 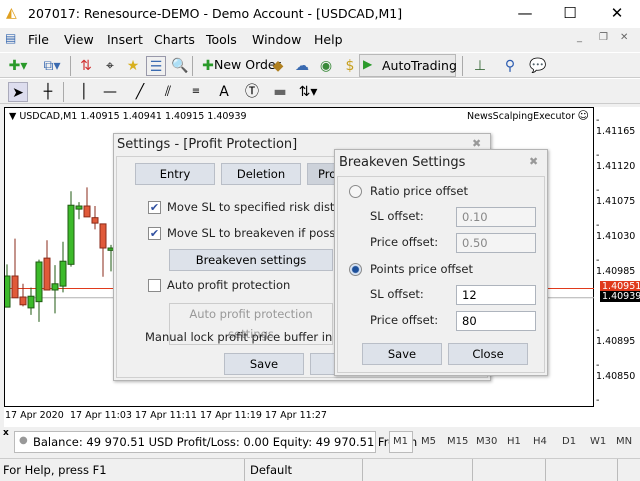 I want to click on close-button: ✕, so click(x=617, y=14).